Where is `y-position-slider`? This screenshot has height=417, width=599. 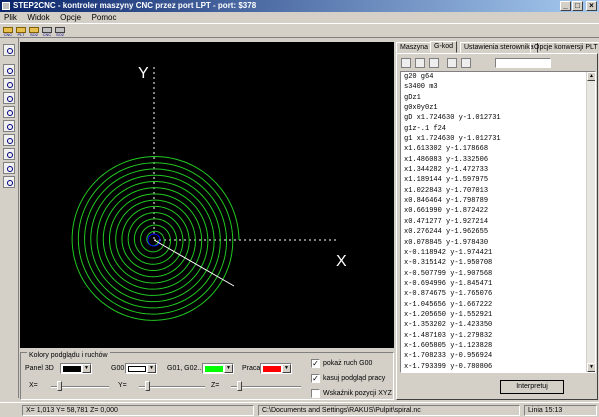
y-position-slider is located at coordinates (172, 386).